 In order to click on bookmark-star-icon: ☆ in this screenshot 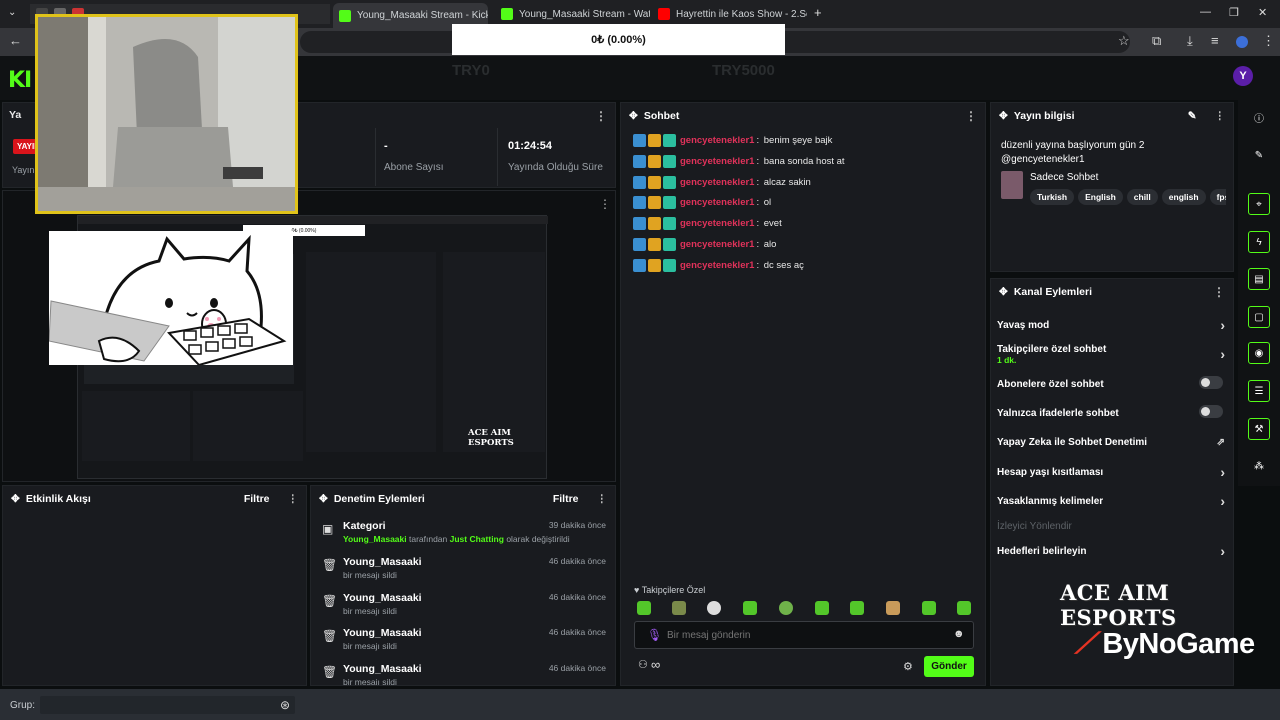, I will do `click(1124, 41)`.